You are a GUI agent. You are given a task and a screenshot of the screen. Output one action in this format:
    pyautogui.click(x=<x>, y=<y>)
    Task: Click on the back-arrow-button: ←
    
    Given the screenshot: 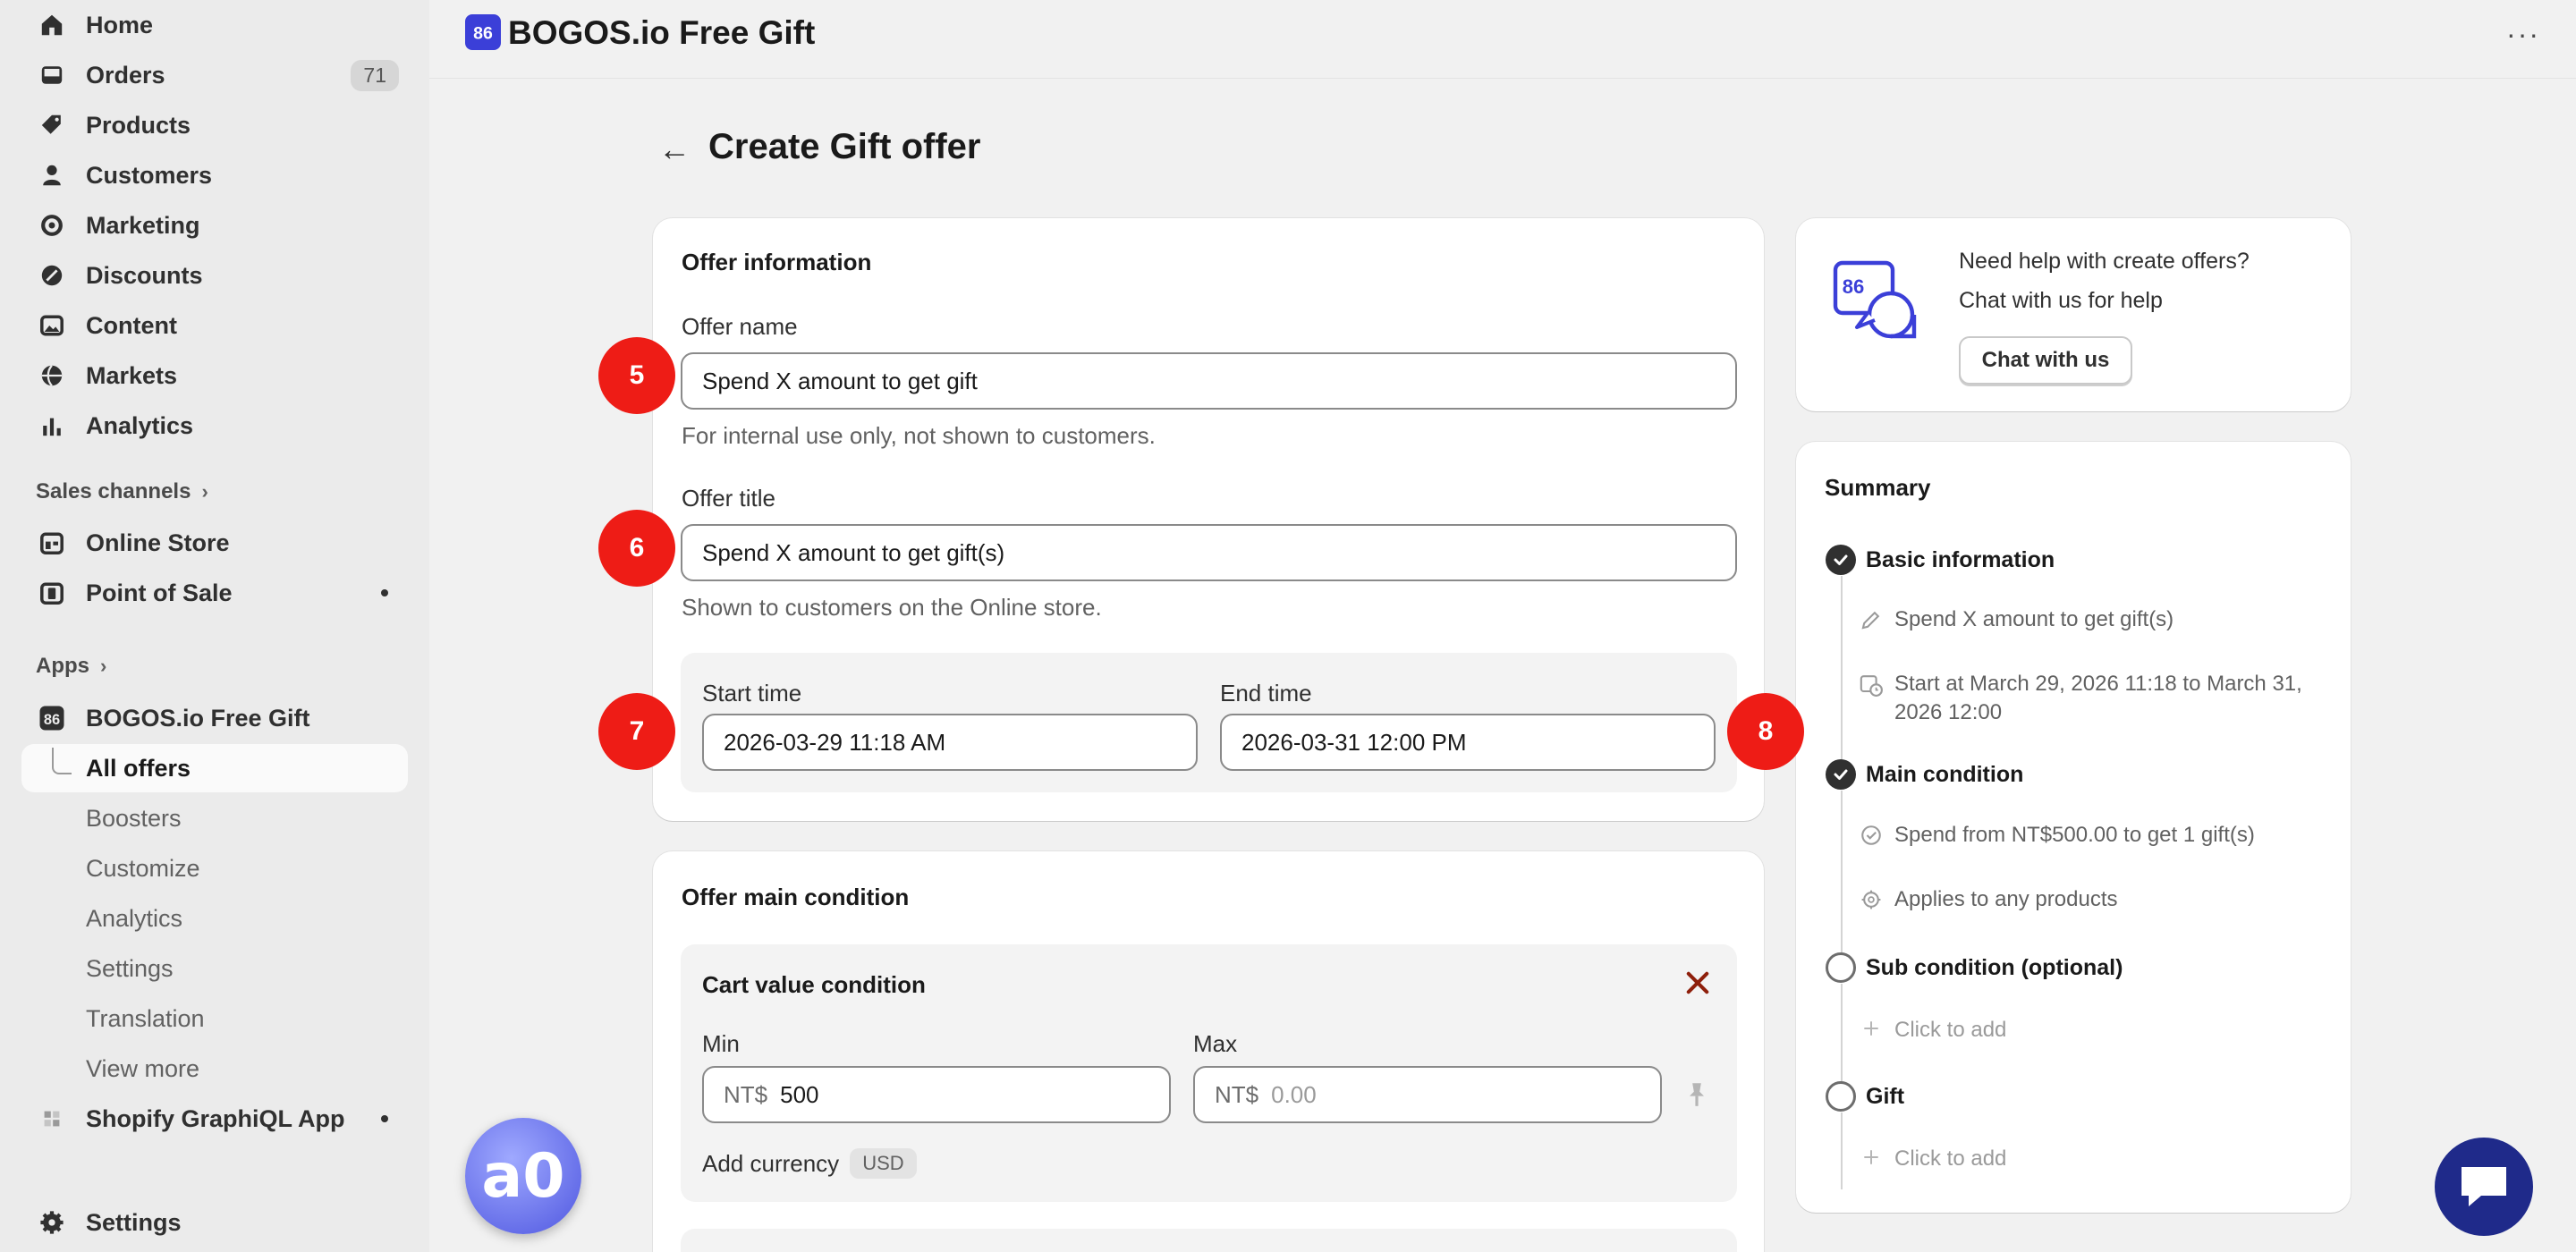 What is the action you would take?
    pyautogui.click(x=674, y=150)
    